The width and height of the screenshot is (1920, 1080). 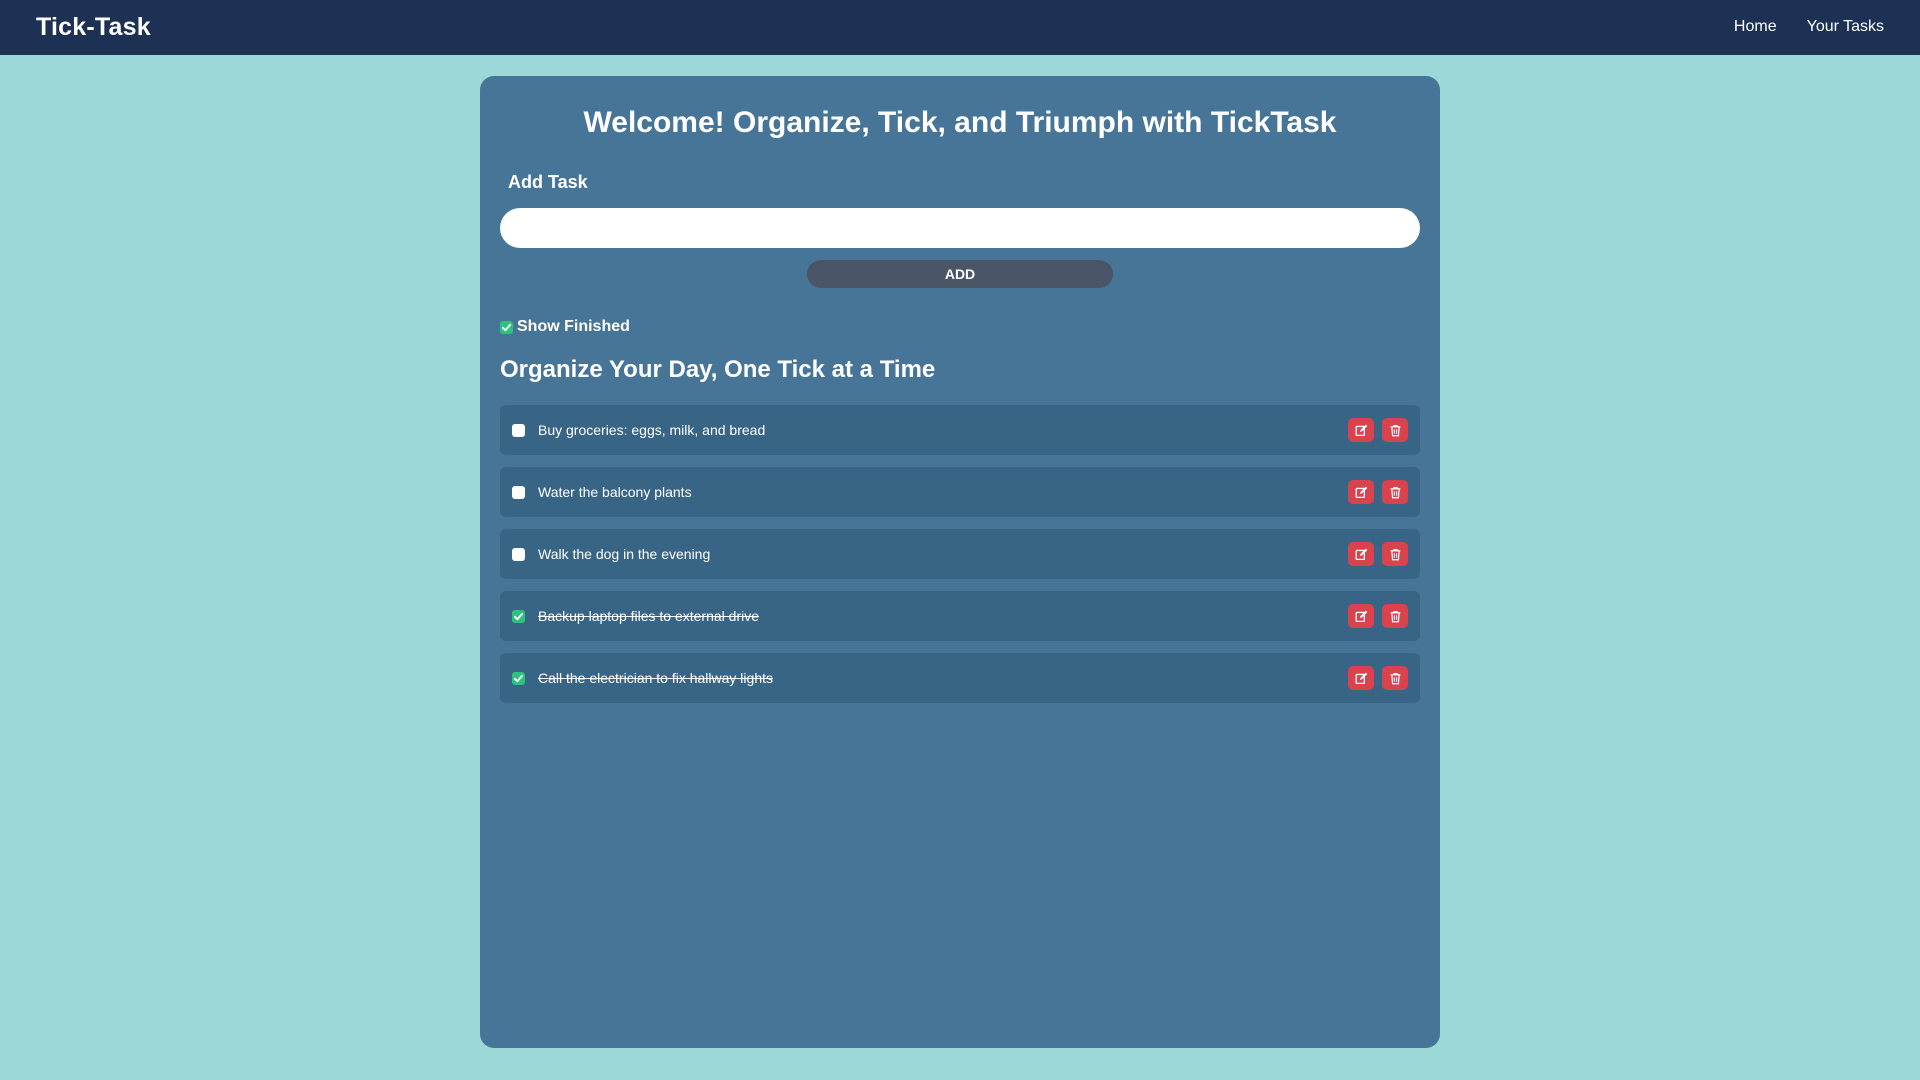 What do you see at coordinates (960, 228) in the screenshot?
I see `task-input` at bounding box center [960, 228].